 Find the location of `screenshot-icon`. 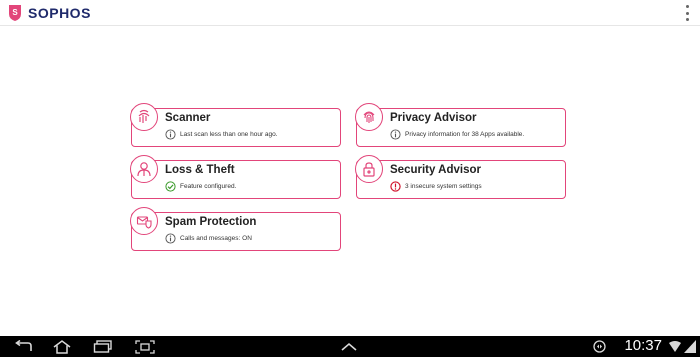

screenshot-icon is located at coordinates (145, 346).